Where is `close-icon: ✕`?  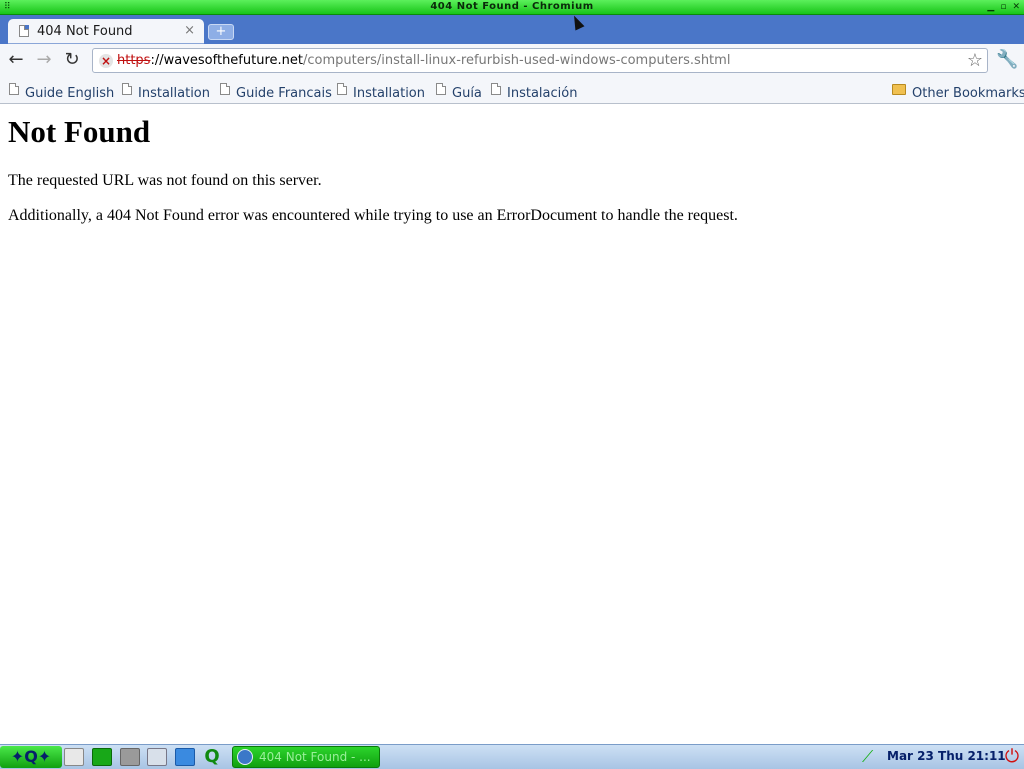 close-icon: ✕ is located at coordinates (1016, 7).